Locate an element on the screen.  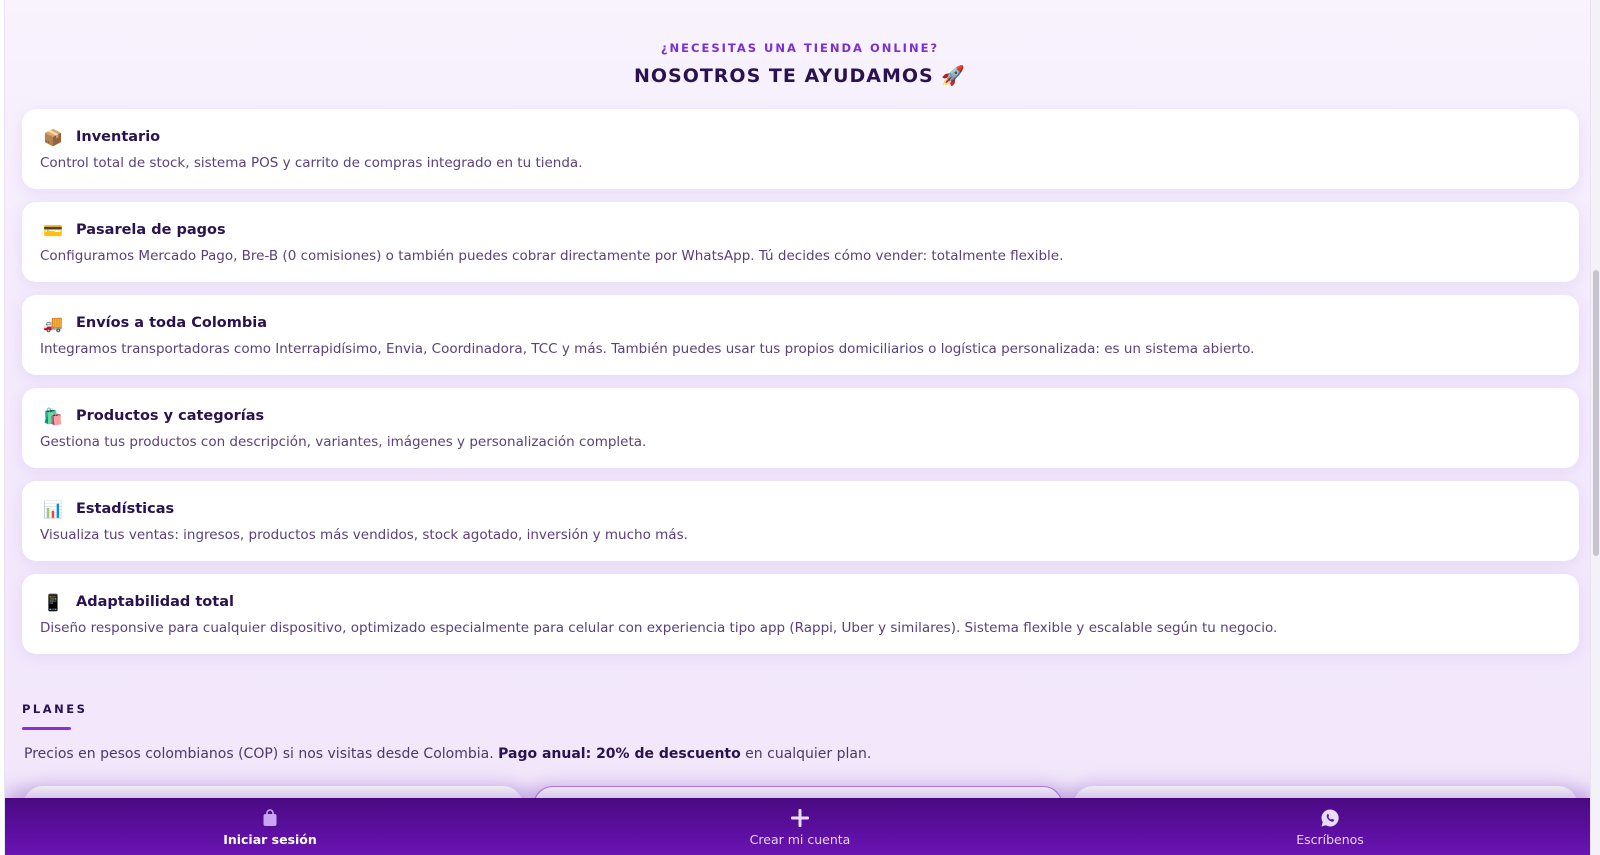
nav-login-button: Iniciar sesión is located at coordinates (270, 826).